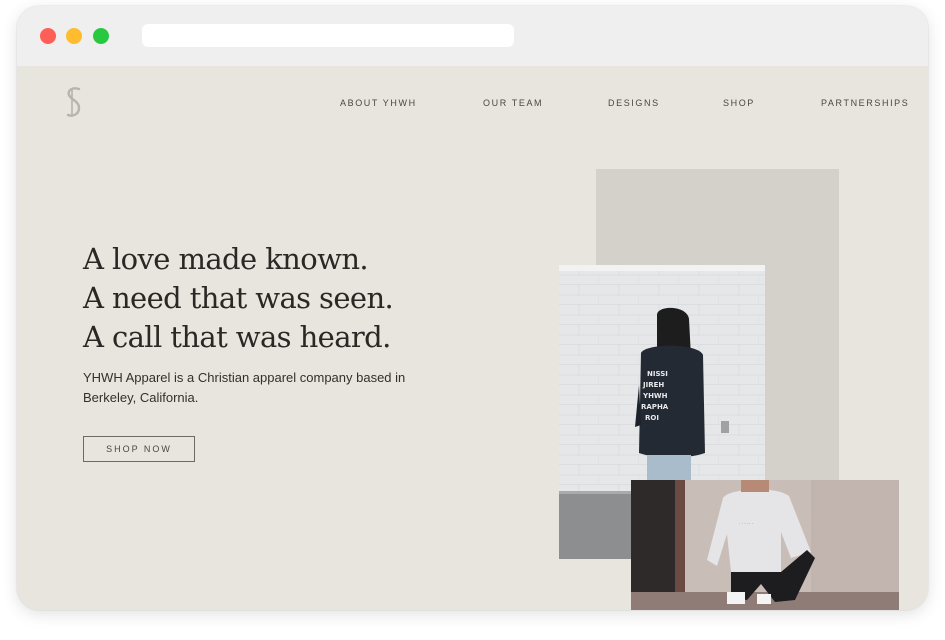 Image resolution: width=945 pixels, height=640 pixels. Describe the element at coordinates (101, 36) in the screenshot. I see `maximize-window-button` at that location.